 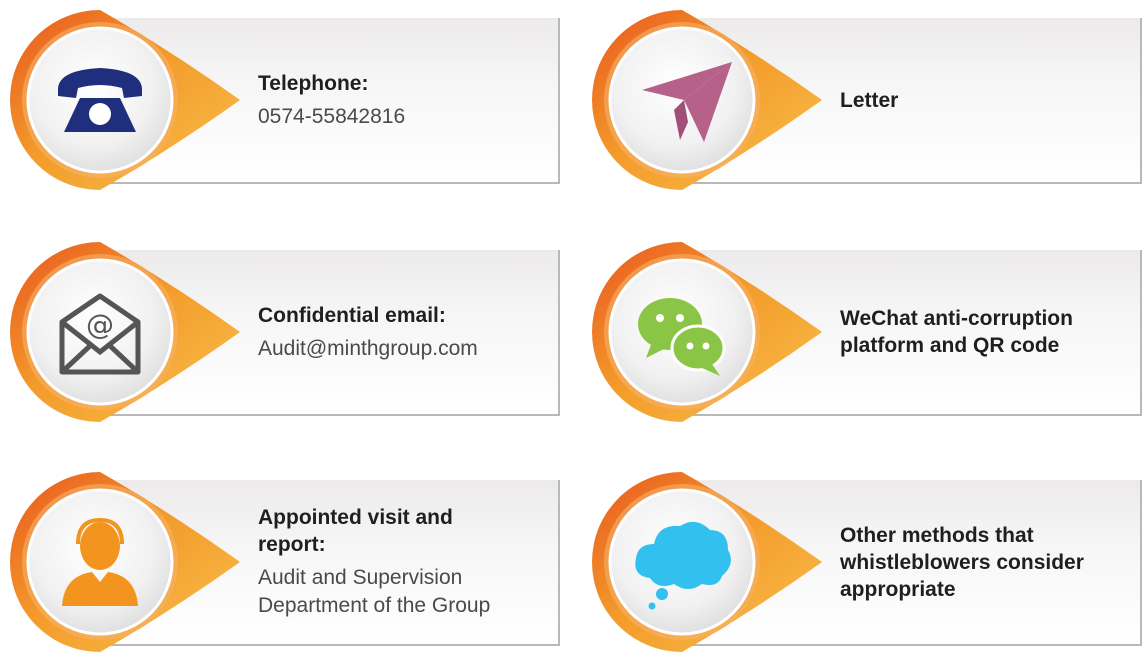 I want to click on card-title-line-3: appropriate, so click(x=898, y=589).